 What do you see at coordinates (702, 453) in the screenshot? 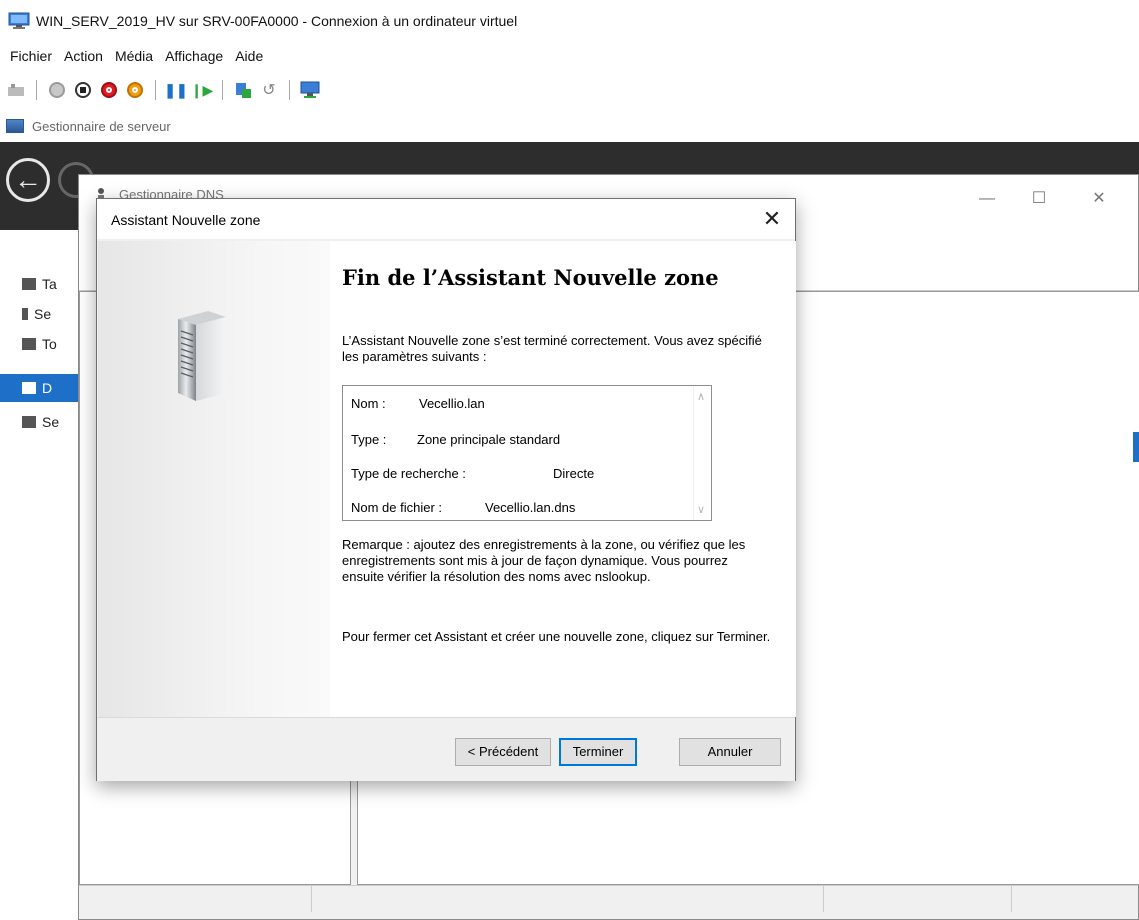
I see `summary-scrollbar: ∧ ∨` at bounding box center [702, 453].